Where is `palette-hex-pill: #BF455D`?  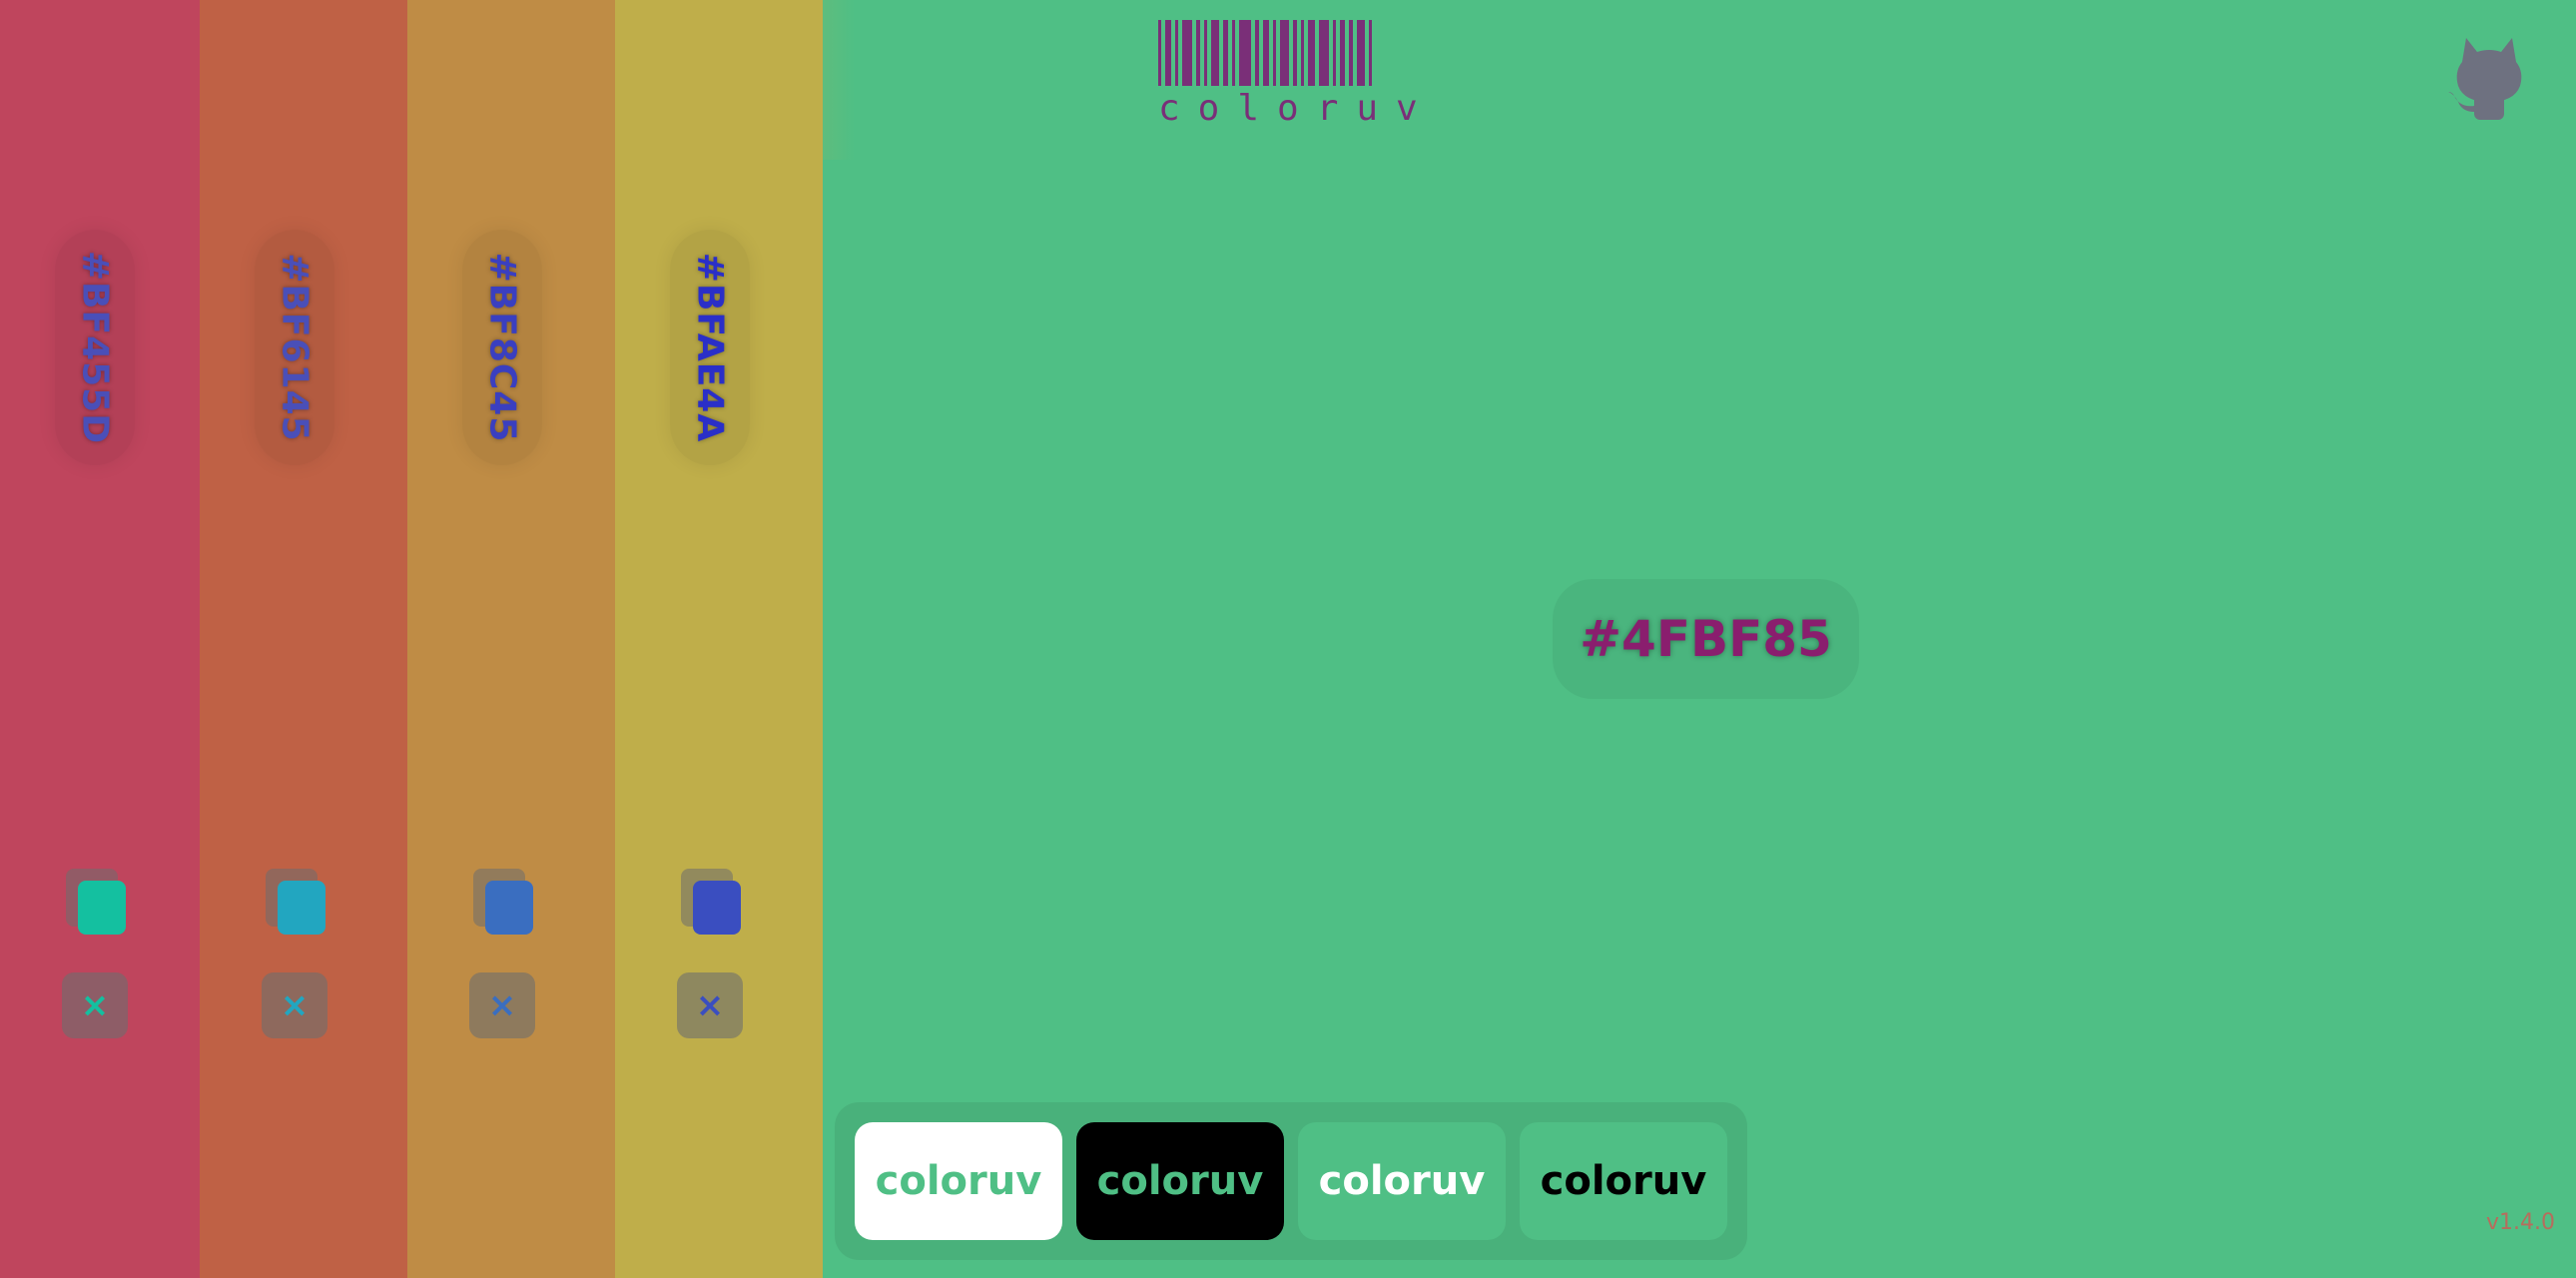 palette-hex-pill: #BF455D is located at coordinates (95, 347).